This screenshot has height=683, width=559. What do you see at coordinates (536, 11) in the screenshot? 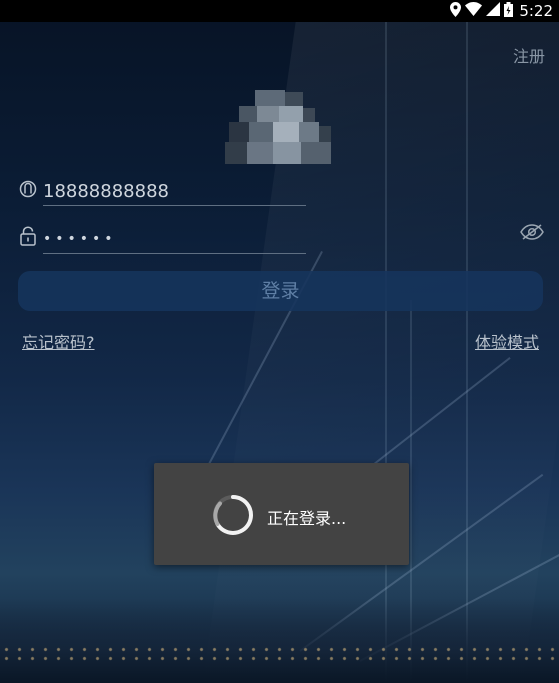
I see `status-time: 5:22` at bounding box center [536, 11].